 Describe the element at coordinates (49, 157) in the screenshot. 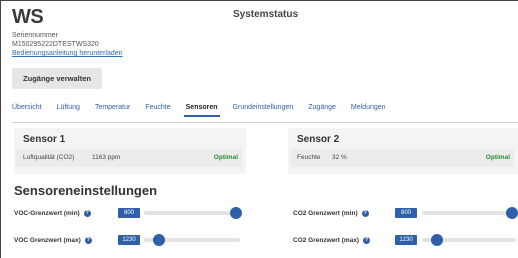

I see `sensor1-label: Luftqualität (CO2)` at that location.